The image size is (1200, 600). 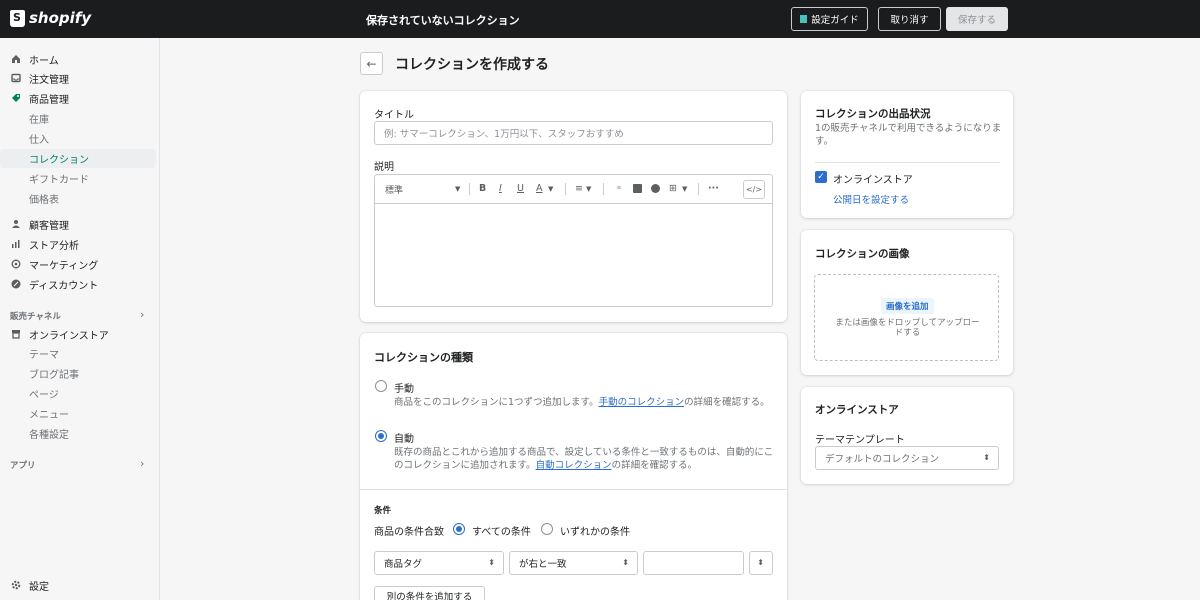 What do you see at coordinates (862, 254) in the screenshot?
I see `image-heading: コレクションの画像` at bounding box center [862, 254].